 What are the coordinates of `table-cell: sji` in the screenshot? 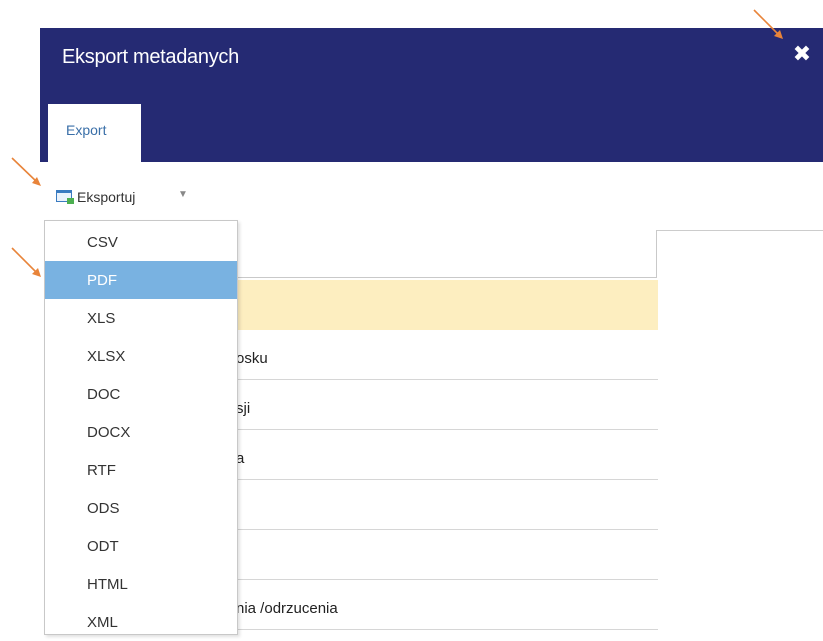 It's located at (243, 408).